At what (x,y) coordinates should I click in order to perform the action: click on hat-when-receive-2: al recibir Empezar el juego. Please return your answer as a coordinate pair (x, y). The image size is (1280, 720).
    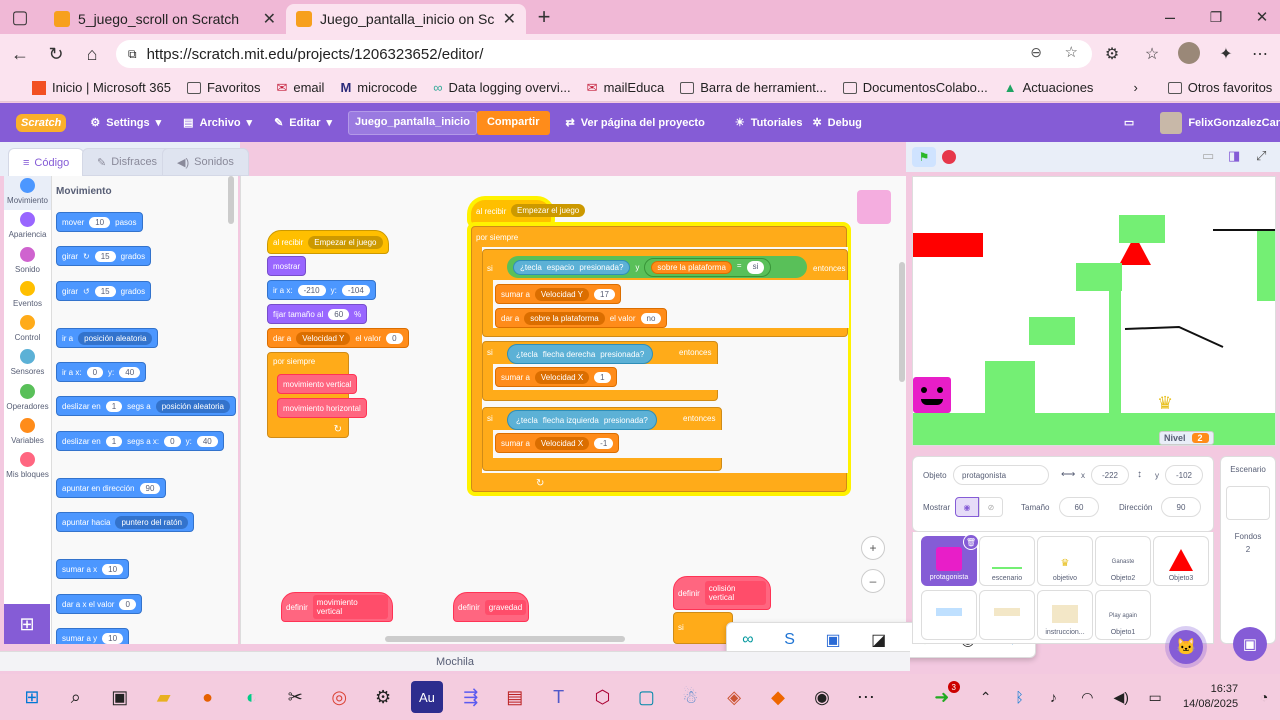
    Looking at the image, I should click on (528, 212).